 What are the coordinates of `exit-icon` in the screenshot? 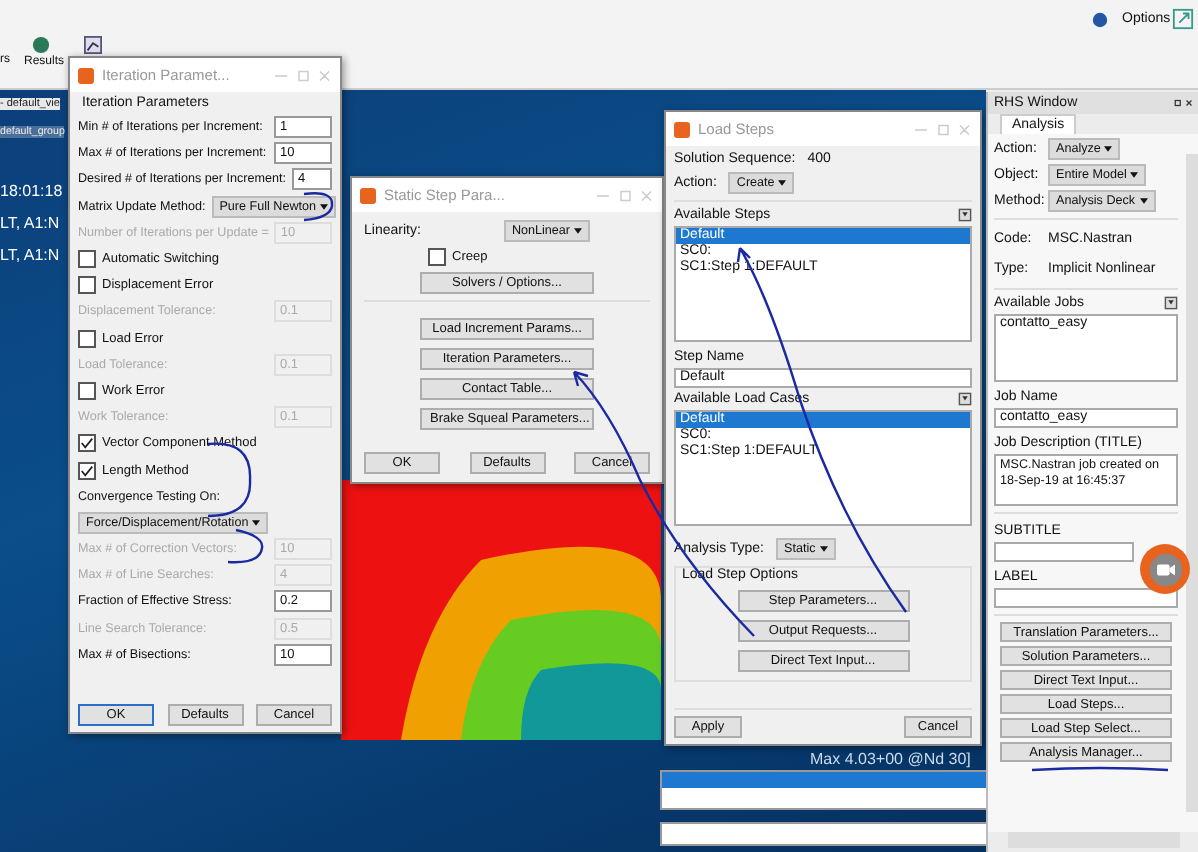 It's located at (1183, 19).